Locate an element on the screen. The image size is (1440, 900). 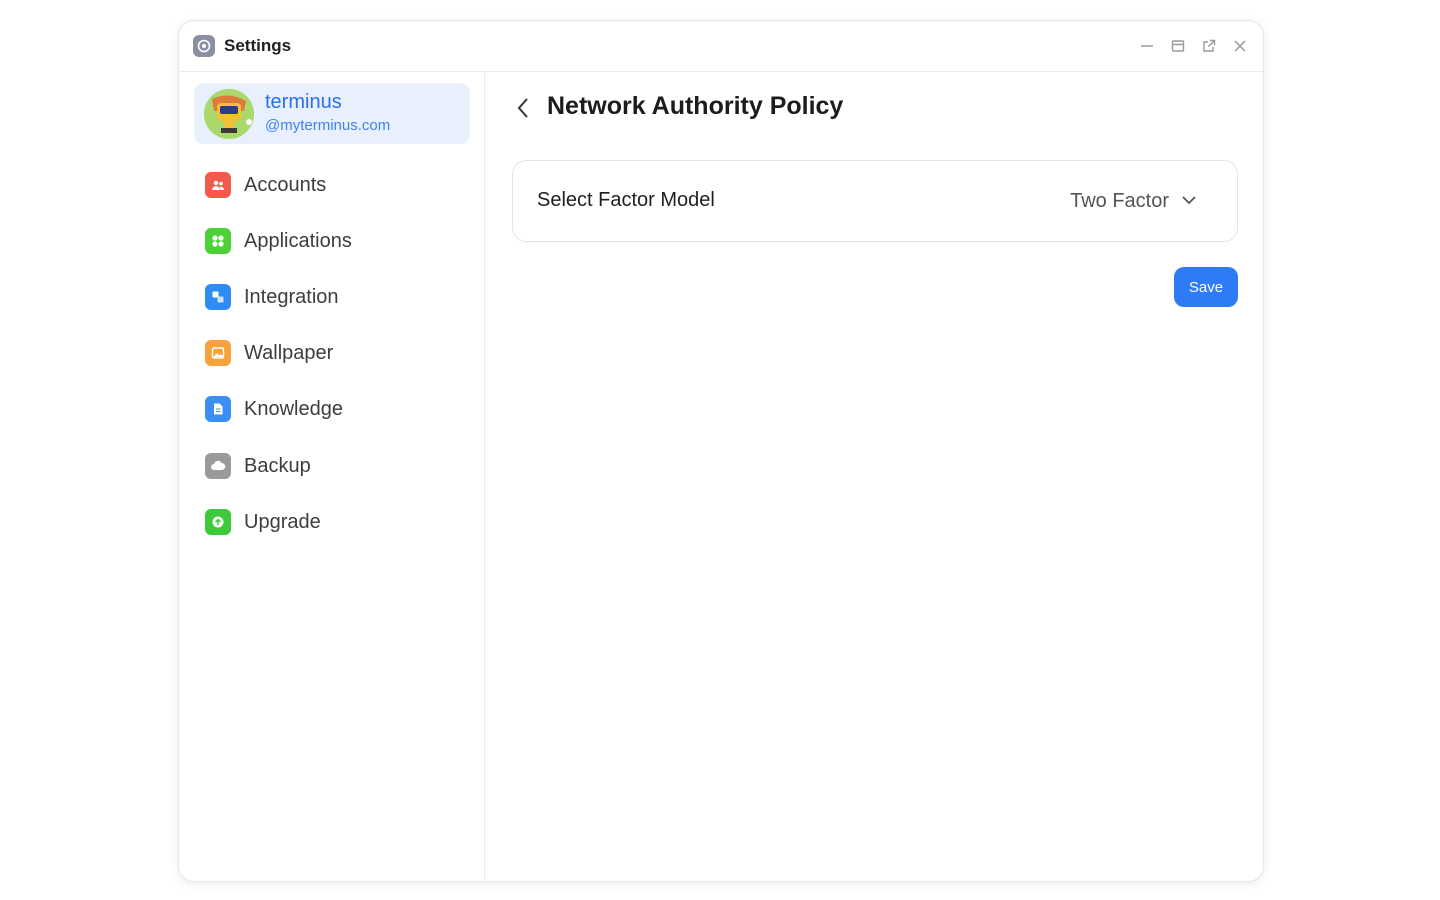
knowledge-icon is located at coordinates (218, 409).